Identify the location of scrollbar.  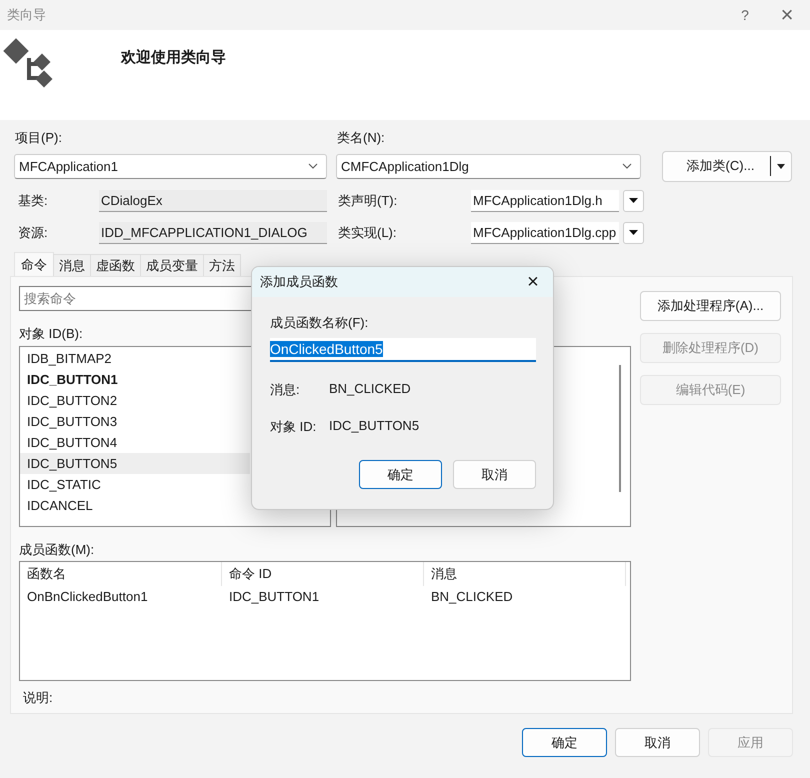
(620, 428).